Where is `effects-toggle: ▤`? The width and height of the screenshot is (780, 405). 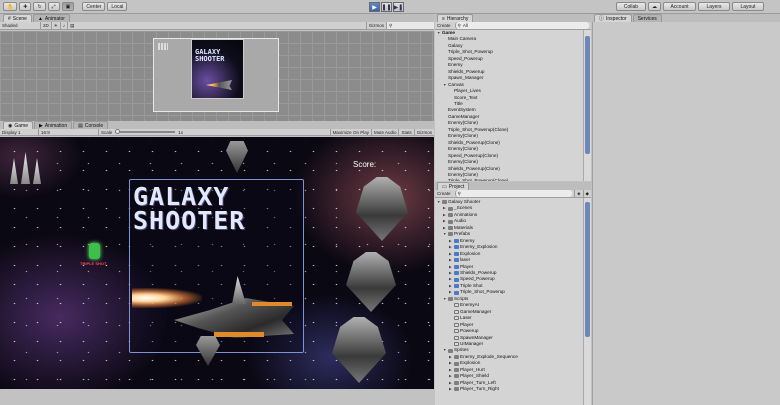
effects-toggle: ▤ is located at coordinates (71, 25).